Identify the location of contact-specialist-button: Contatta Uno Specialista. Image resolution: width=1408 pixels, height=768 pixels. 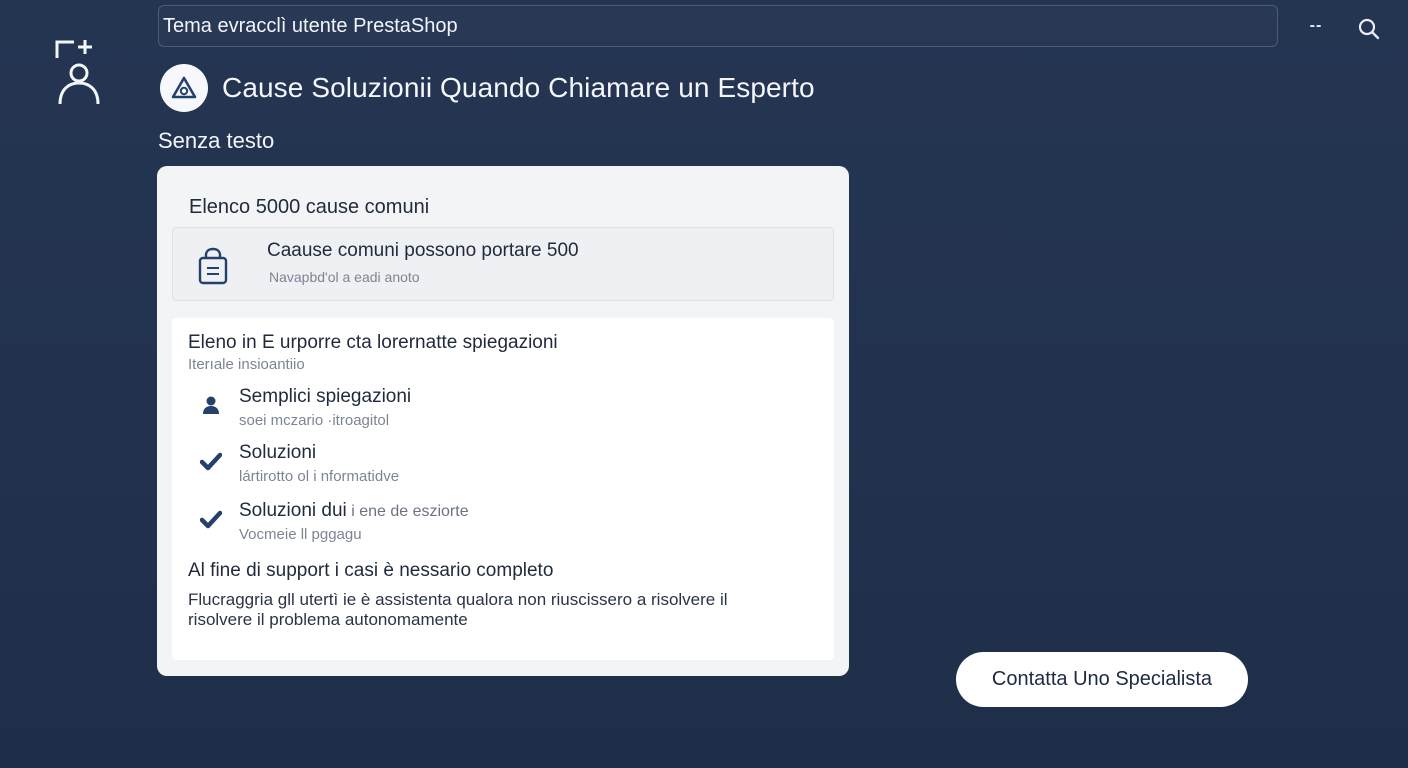
(1102, 679).